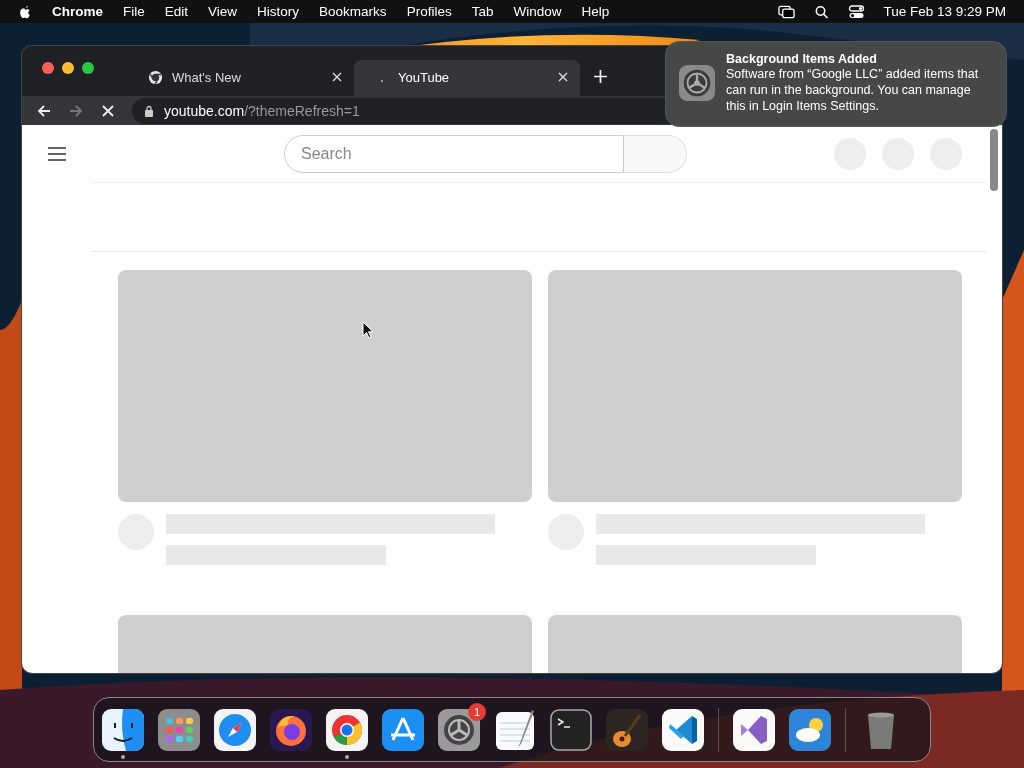 The width and height of the screenshot is (1024, 768). Describe the element at coordinates (944, 11) in the screenshot. I see `menu-clock: Tue Feb 13 9:29 PM` at that location.